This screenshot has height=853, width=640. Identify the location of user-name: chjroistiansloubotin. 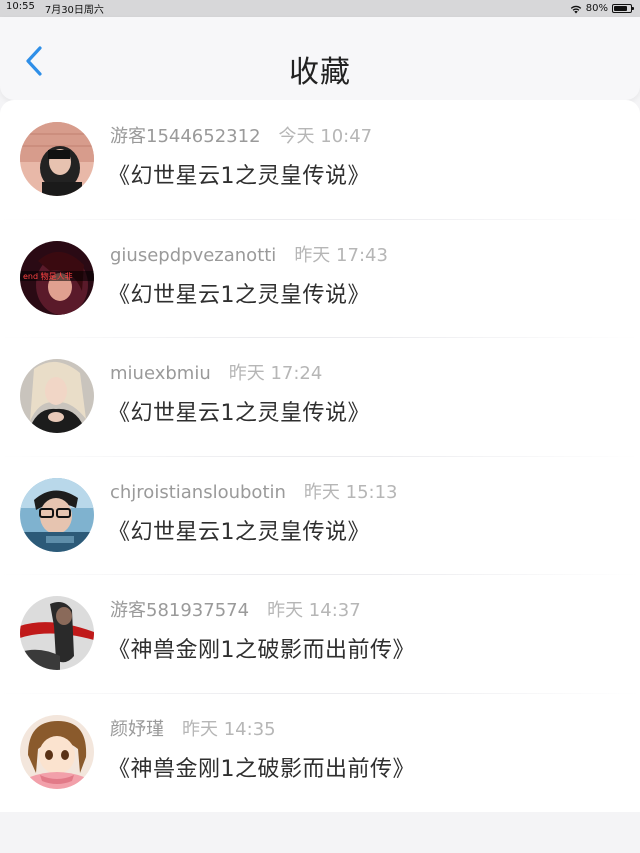
(198, 492).